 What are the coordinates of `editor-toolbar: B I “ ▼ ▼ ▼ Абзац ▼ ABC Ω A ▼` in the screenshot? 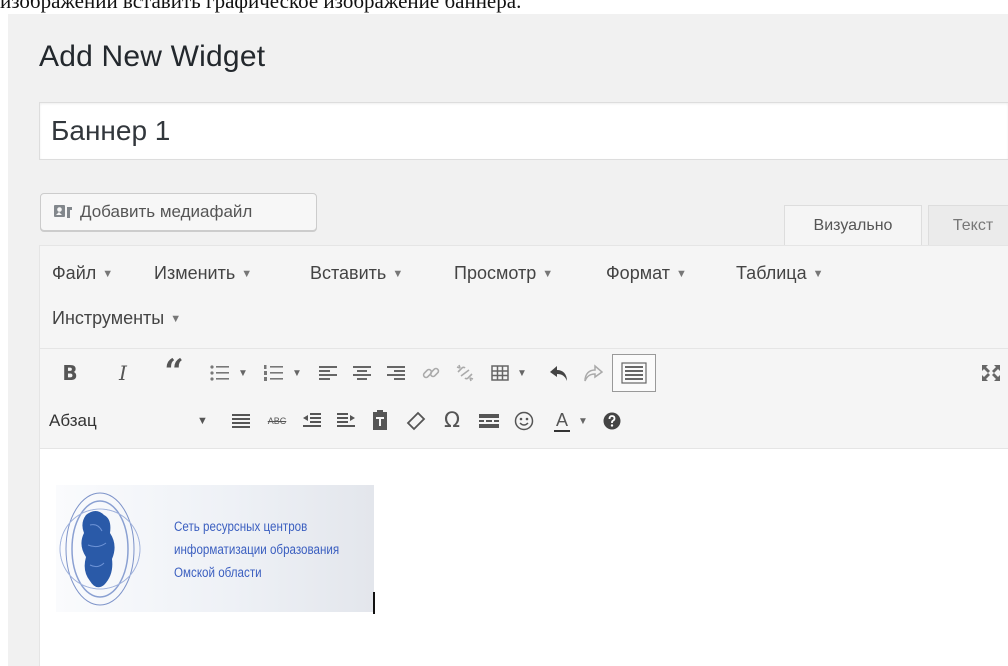 It's located at (524, 399).